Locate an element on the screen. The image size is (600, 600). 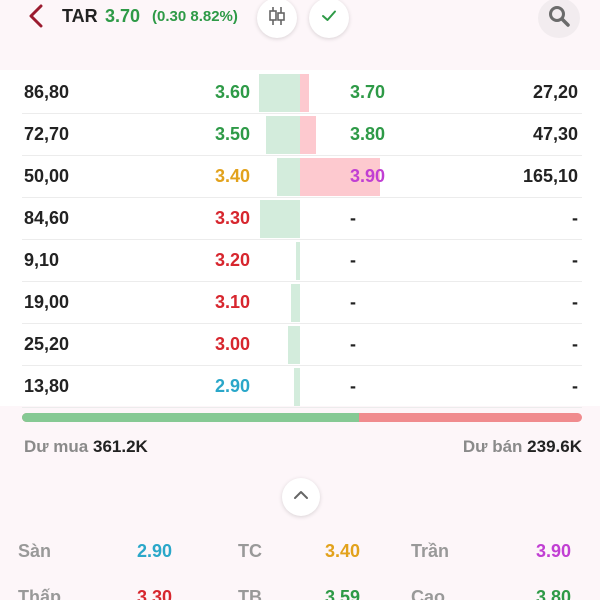
bid-volume: 25,20 is located at coordinates (47, 344).